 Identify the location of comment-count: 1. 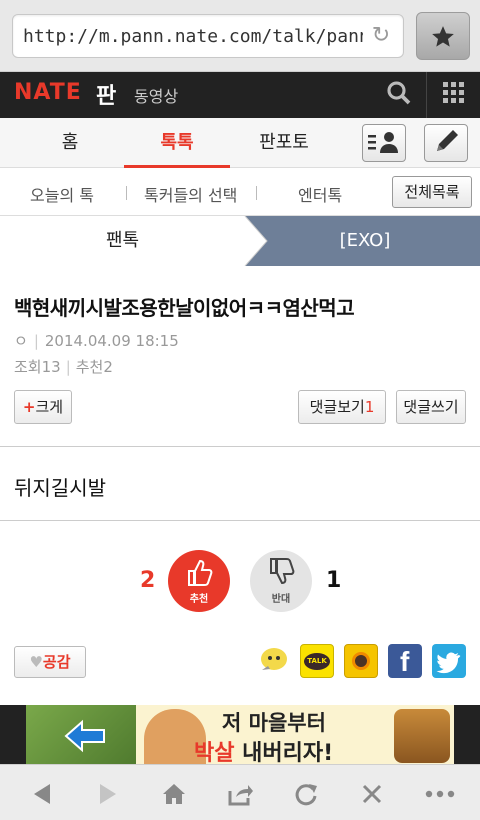
(369, 407).